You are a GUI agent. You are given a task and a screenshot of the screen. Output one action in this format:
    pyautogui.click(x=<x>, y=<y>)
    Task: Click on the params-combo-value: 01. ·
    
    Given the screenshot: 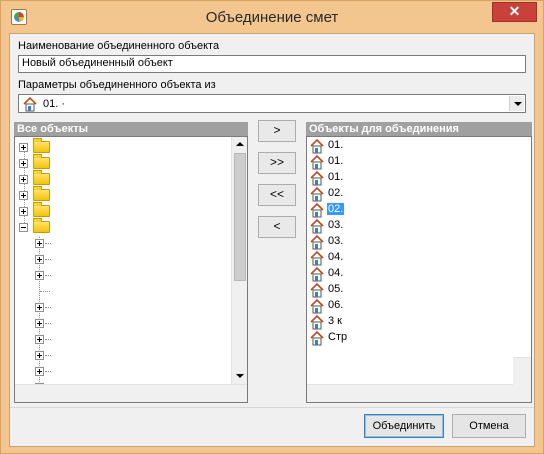 What is the action you would take?
    pyautogui.click(x=54, y=104)
    